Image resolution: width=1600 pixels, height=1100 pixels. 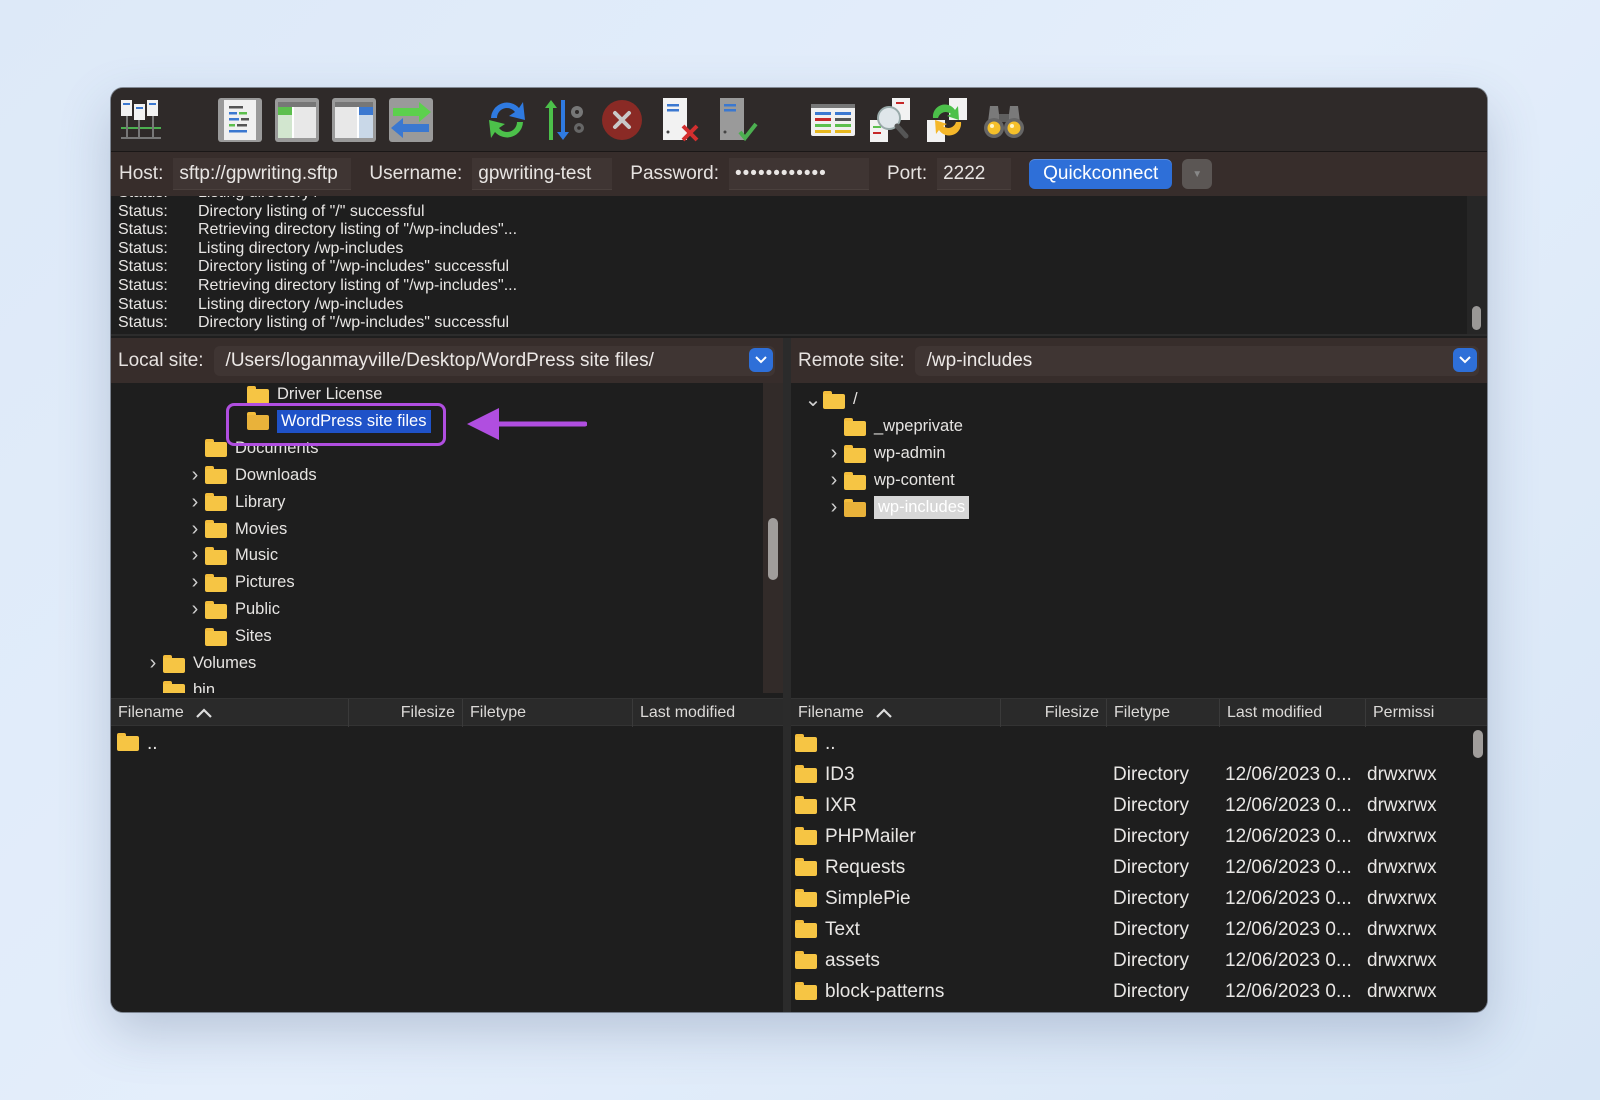 I want to click on remote-file-row: IXR Directory 12/06/2023 0... drwxrwx, so click(x=1139, y=805).